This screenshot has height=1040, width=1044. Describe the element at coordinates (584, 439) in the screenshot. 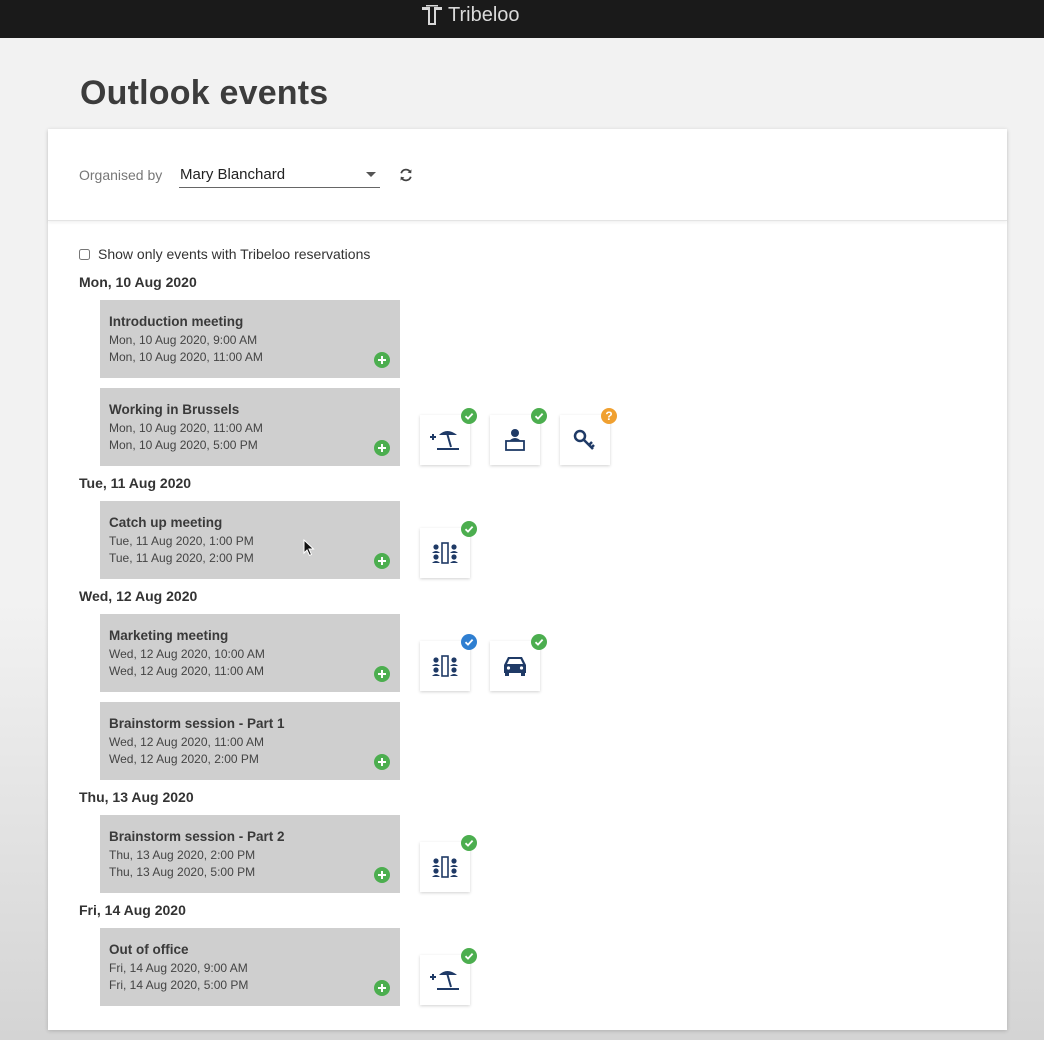

I see `key-icon` at that location.